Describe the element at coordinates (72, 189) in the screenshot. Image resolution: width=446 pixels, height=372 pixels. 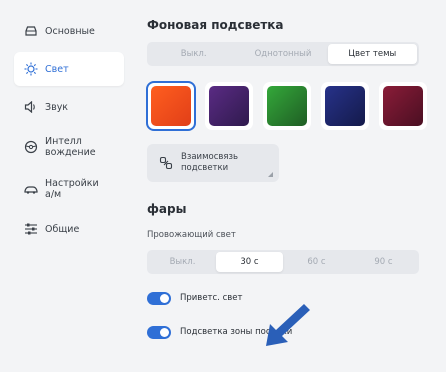
I see `sidebar-item-label: Настройки а/м` at that location.